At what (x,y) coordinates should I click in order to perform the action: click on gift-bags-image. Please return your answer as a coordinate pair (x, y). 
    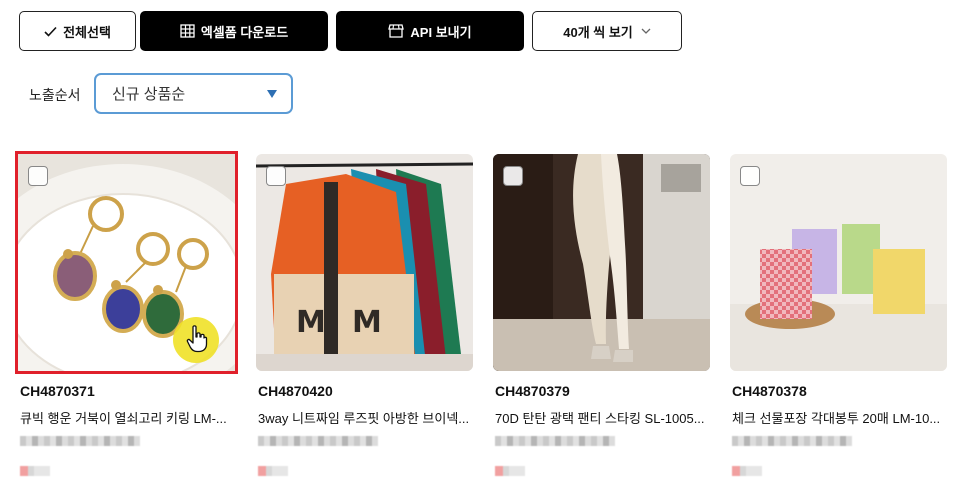
    Looking at the image, I should click on (838, 262).